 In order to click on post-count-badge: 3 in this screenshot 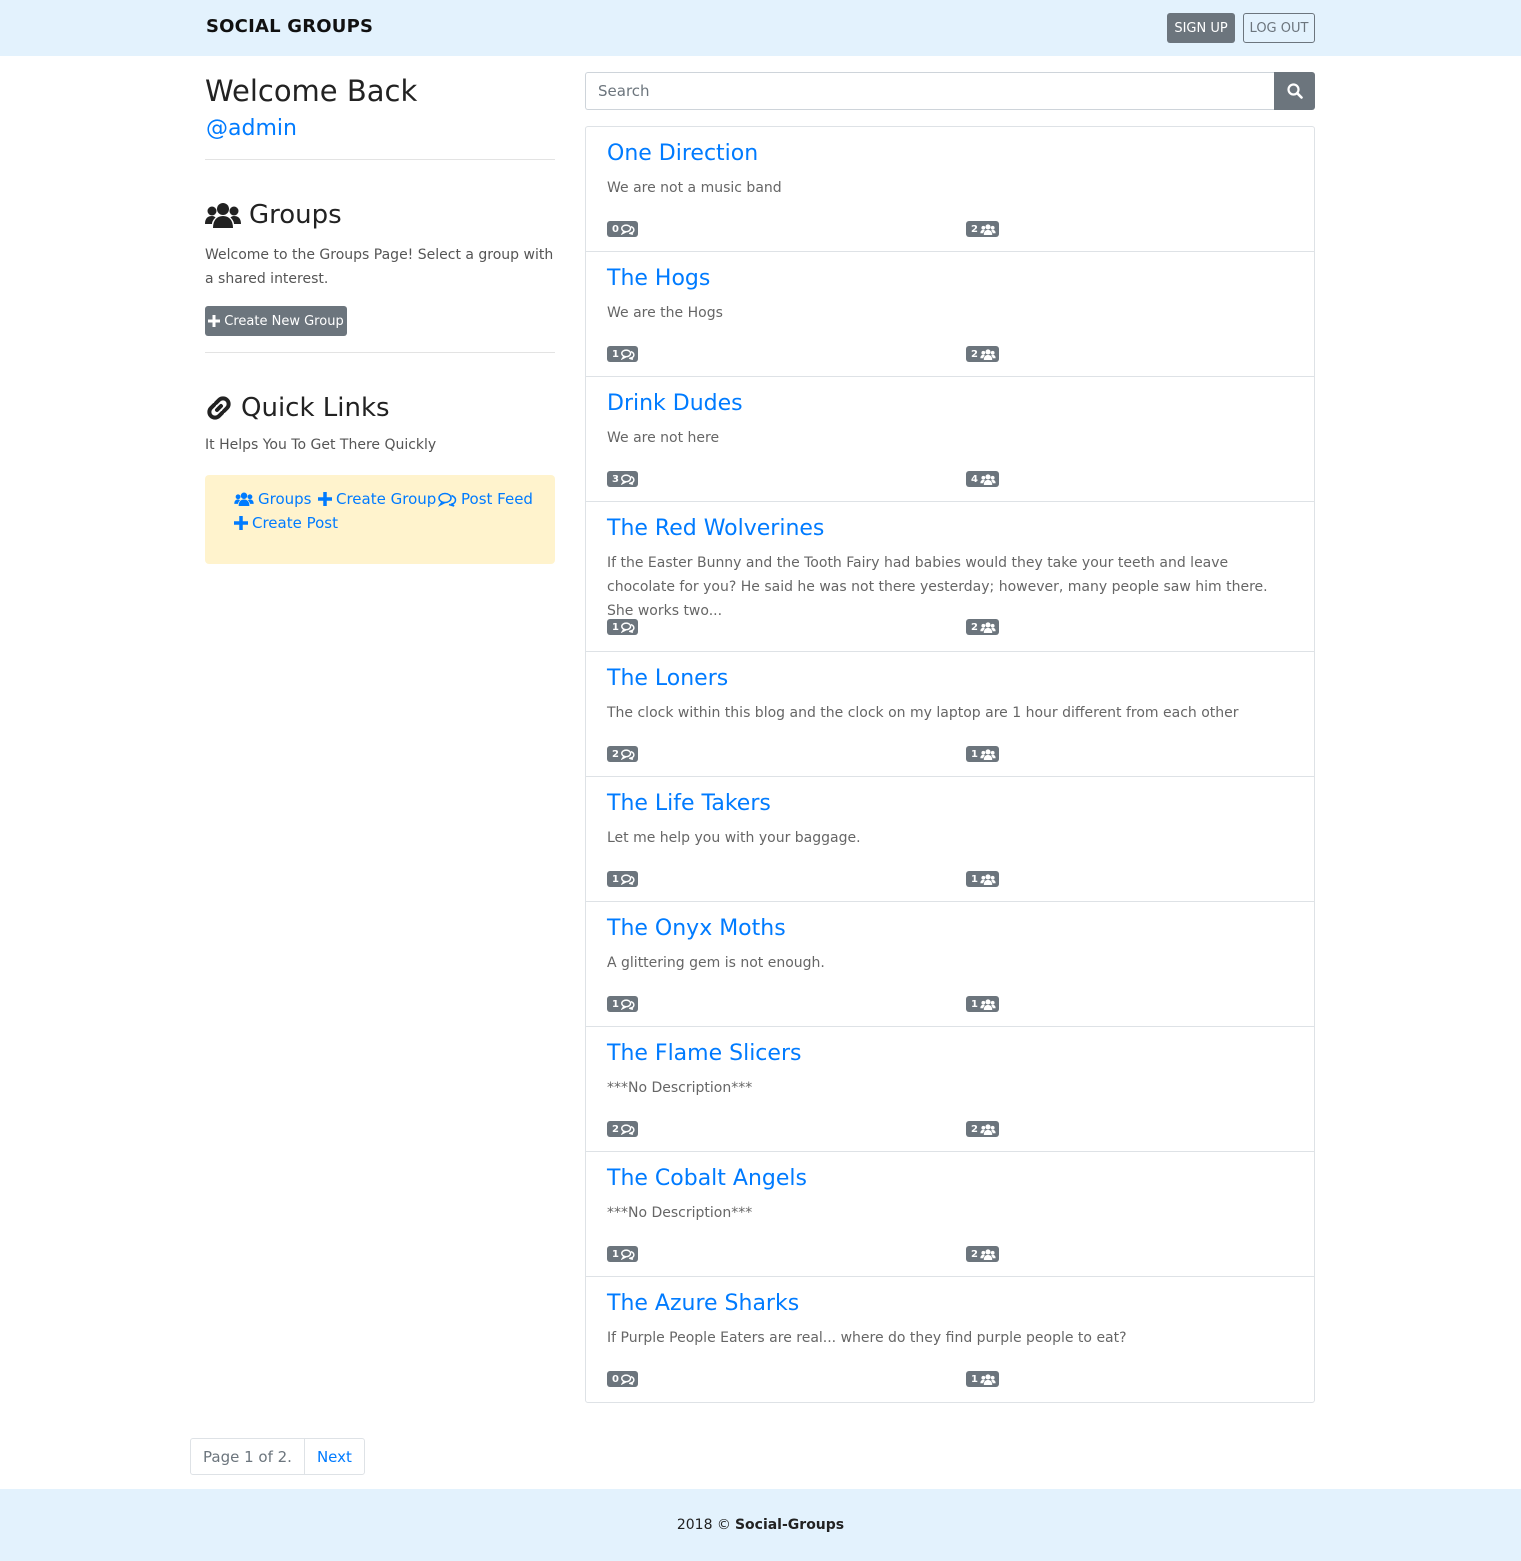, I will do `click(622, 479)`.